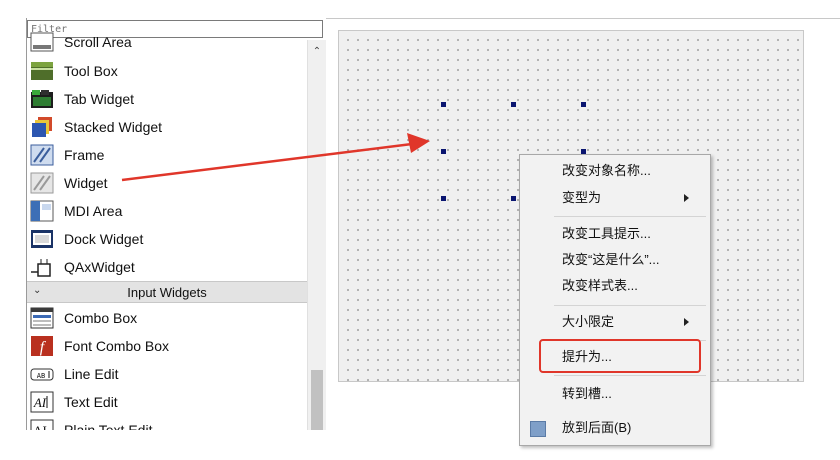 The height and width of the screenshot is (460, 840). What do you see at coordinates (167, 211) in the screenshot?
I see `widget-item-mdi-area: MDI Area` at bounding box center [167, 211].